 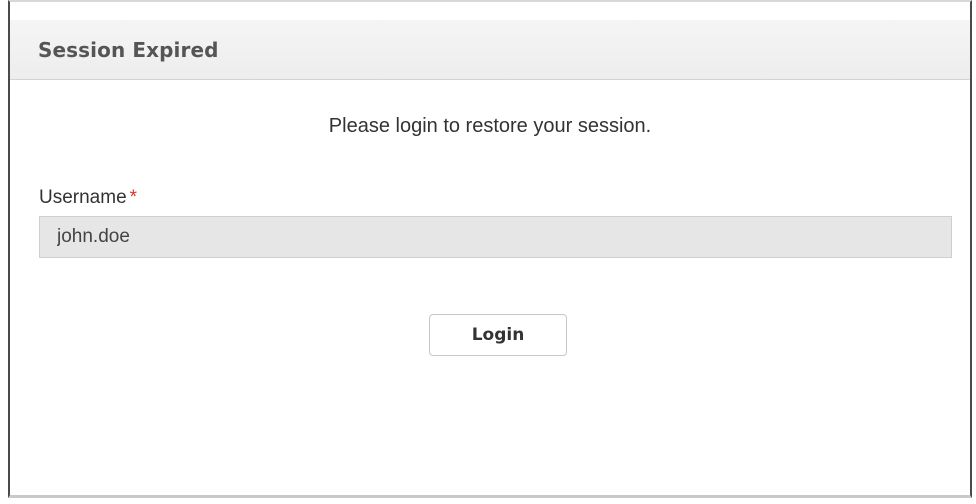 I want to click on username-label-group: Username *, so click(x=88, y=198).